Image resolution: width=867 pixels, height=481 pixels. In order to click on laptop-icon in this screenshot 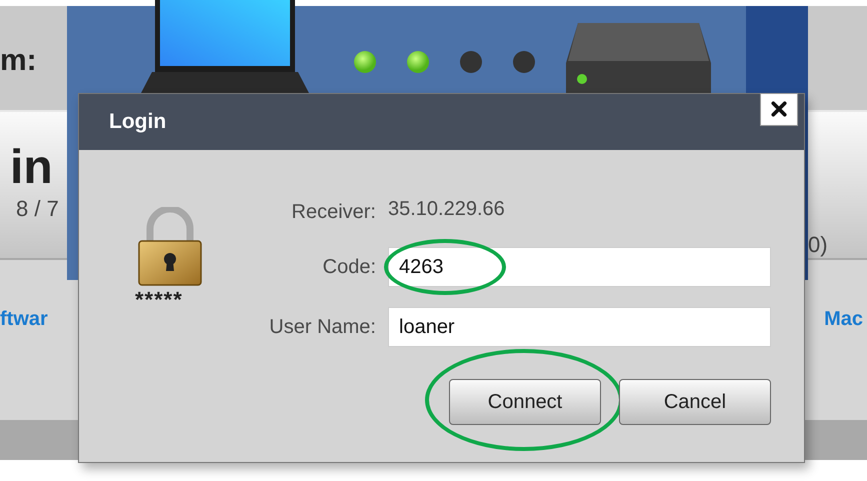, I will do `click(225, 47)`.